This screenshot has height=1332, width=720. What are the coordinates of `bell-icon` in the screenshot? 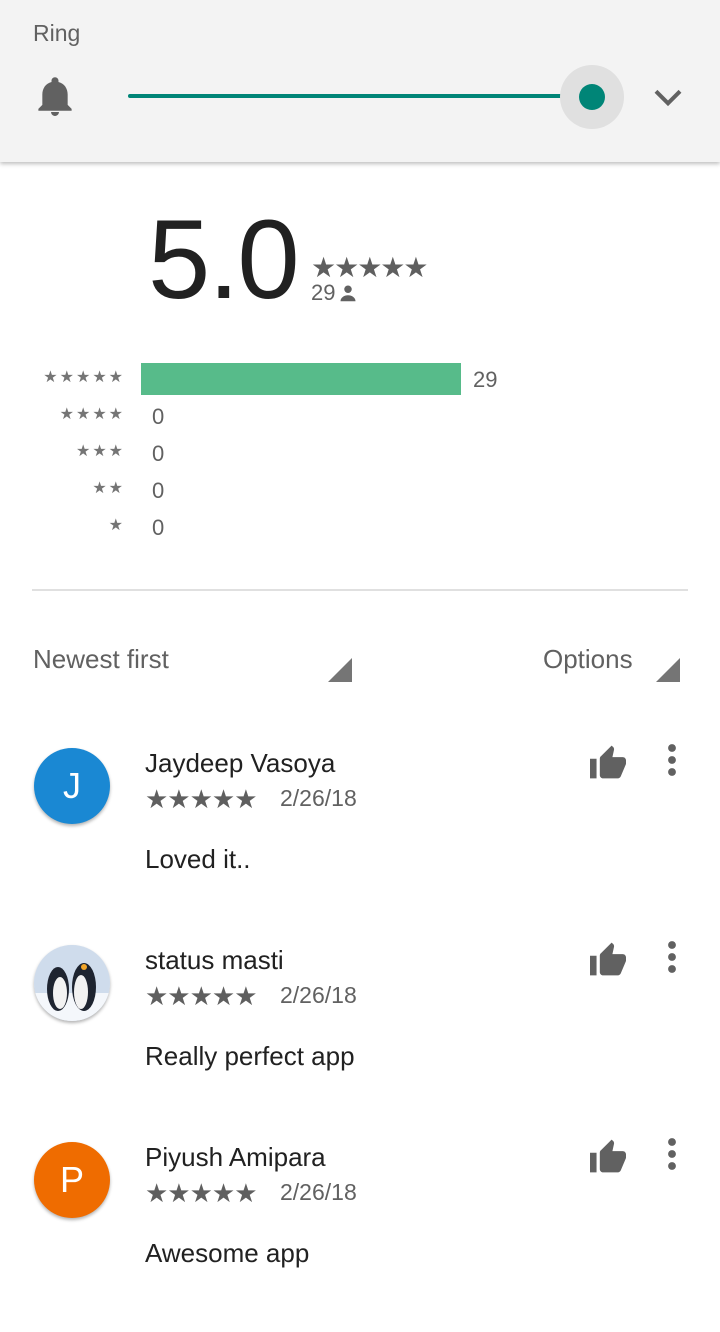 It's located at (55, 97).